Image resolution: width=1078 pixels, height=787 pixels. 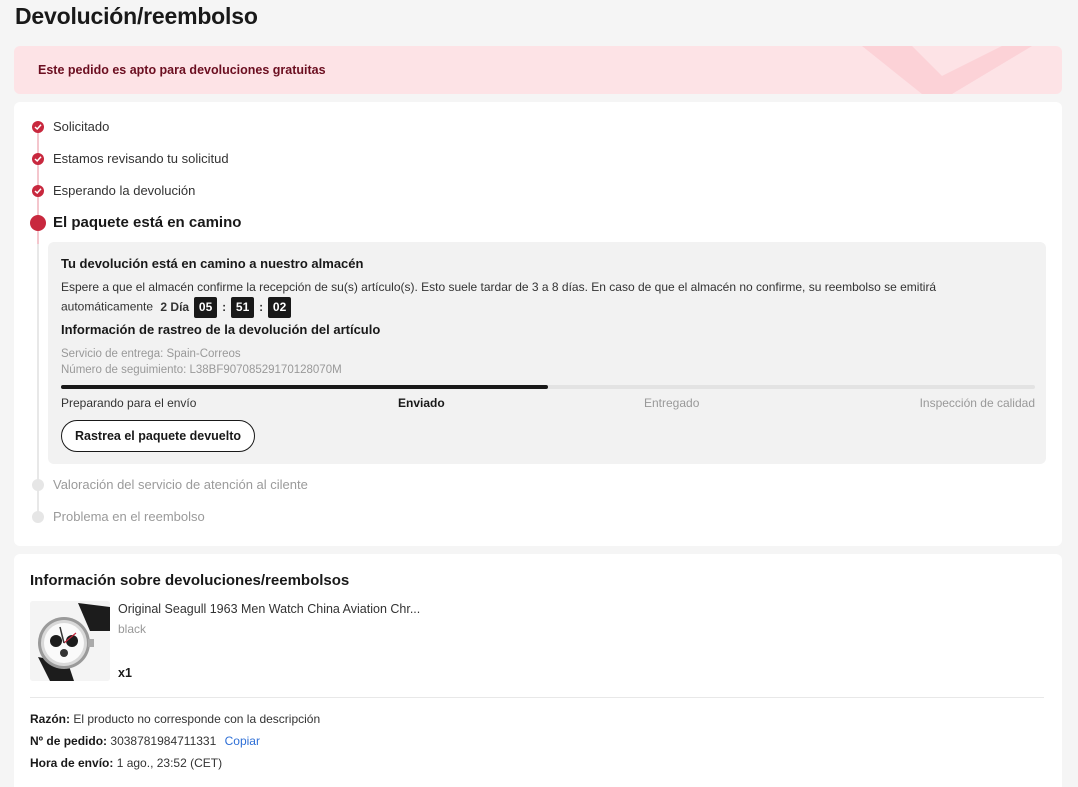 I want to click on watch-icon, so click(x=70, y=641).